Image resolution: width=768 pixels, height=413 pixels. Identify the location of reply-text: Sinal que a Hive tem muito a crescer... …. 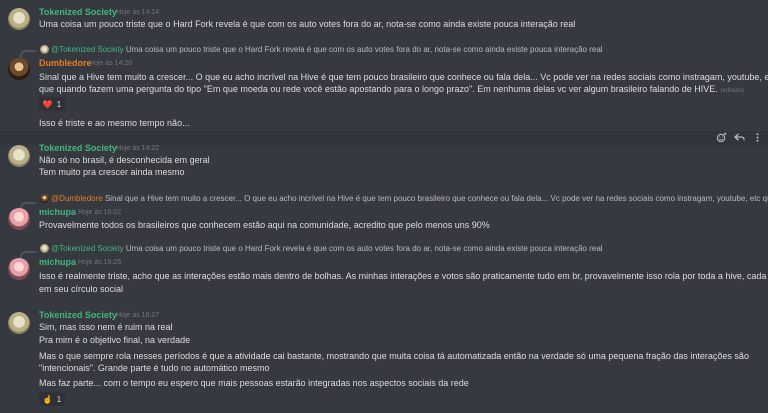
(436, 198).